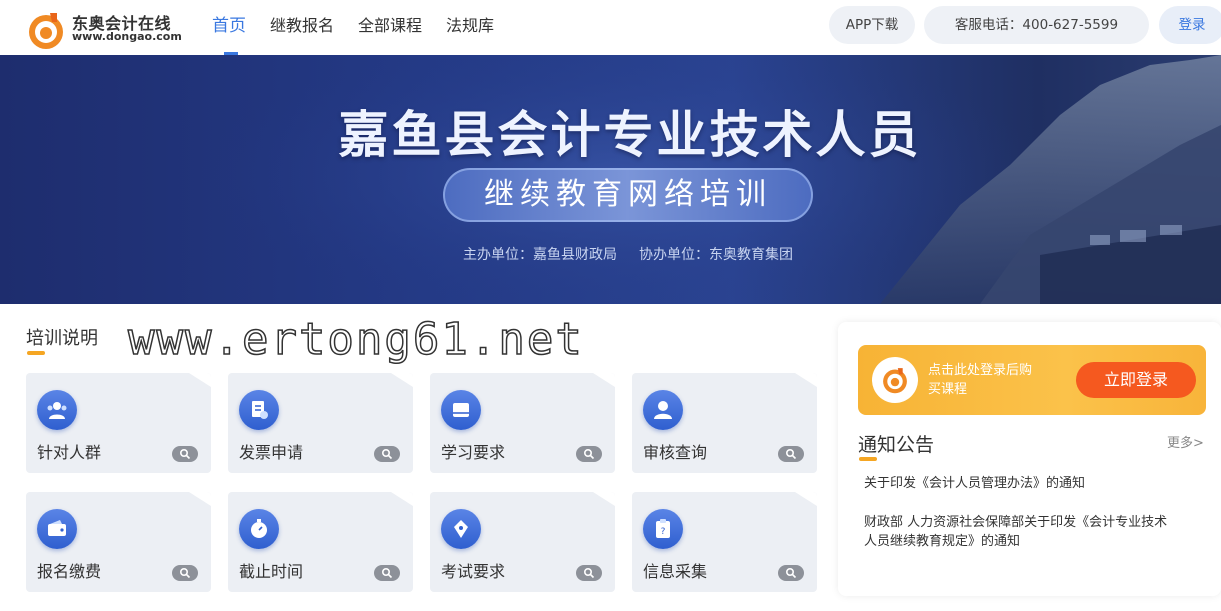  Describe the element at coordinates (69, 452) in the screenshot. I see `card-label: 针对人群` at that location.